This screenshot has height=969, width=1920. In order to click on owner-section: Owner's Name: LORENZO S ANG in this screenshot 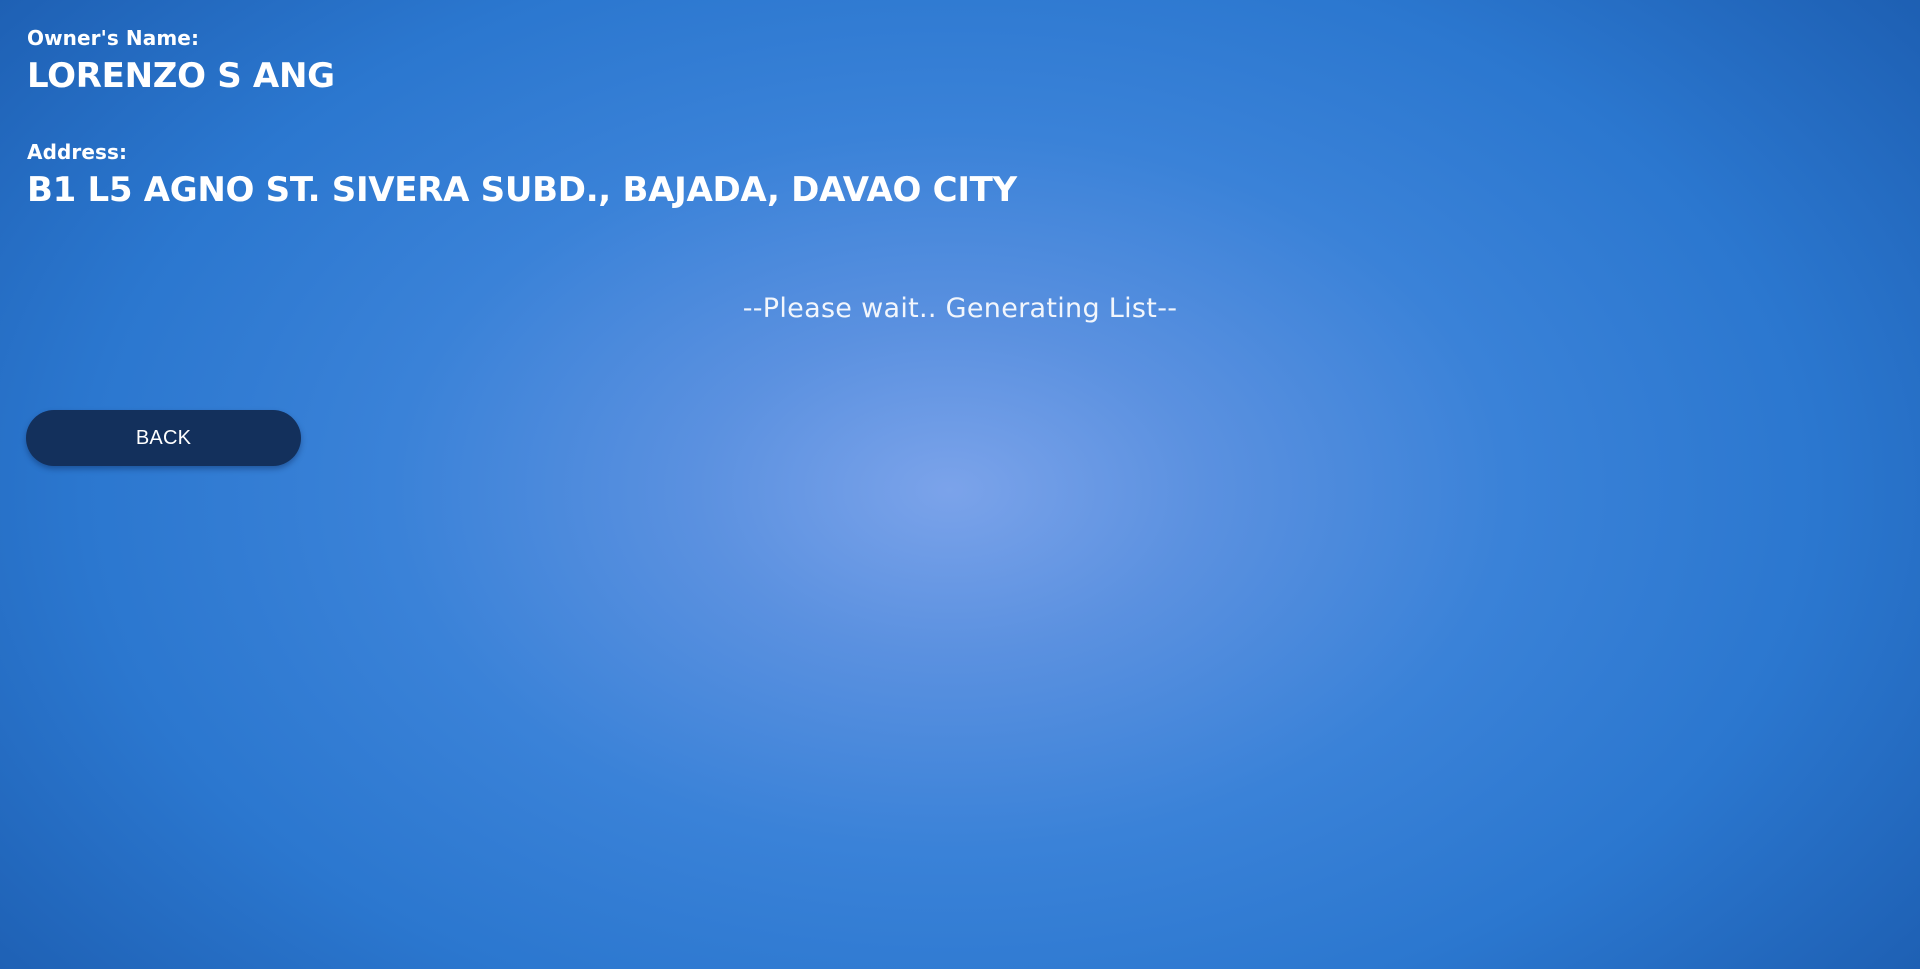, I will do `click(181, 61)`.